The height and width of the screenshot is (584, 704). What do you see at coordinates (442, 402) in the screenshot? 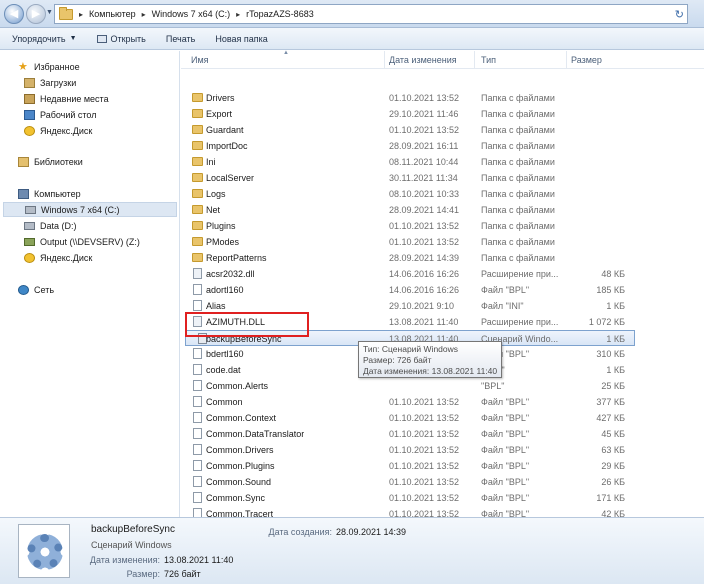
I see `file-row: Common 01.10.2021 13:52 Файл "BPL" 377 КБ` at bounding box center [442, 402].